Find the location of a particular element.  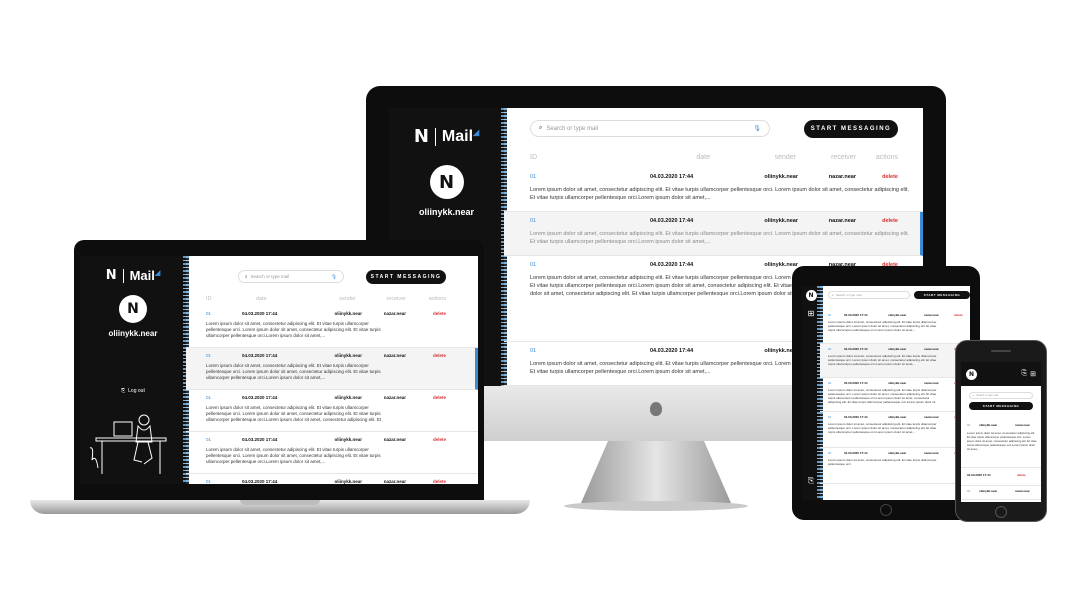

table-header: ID date sender receiver actions is located at coordinates (326, 299).